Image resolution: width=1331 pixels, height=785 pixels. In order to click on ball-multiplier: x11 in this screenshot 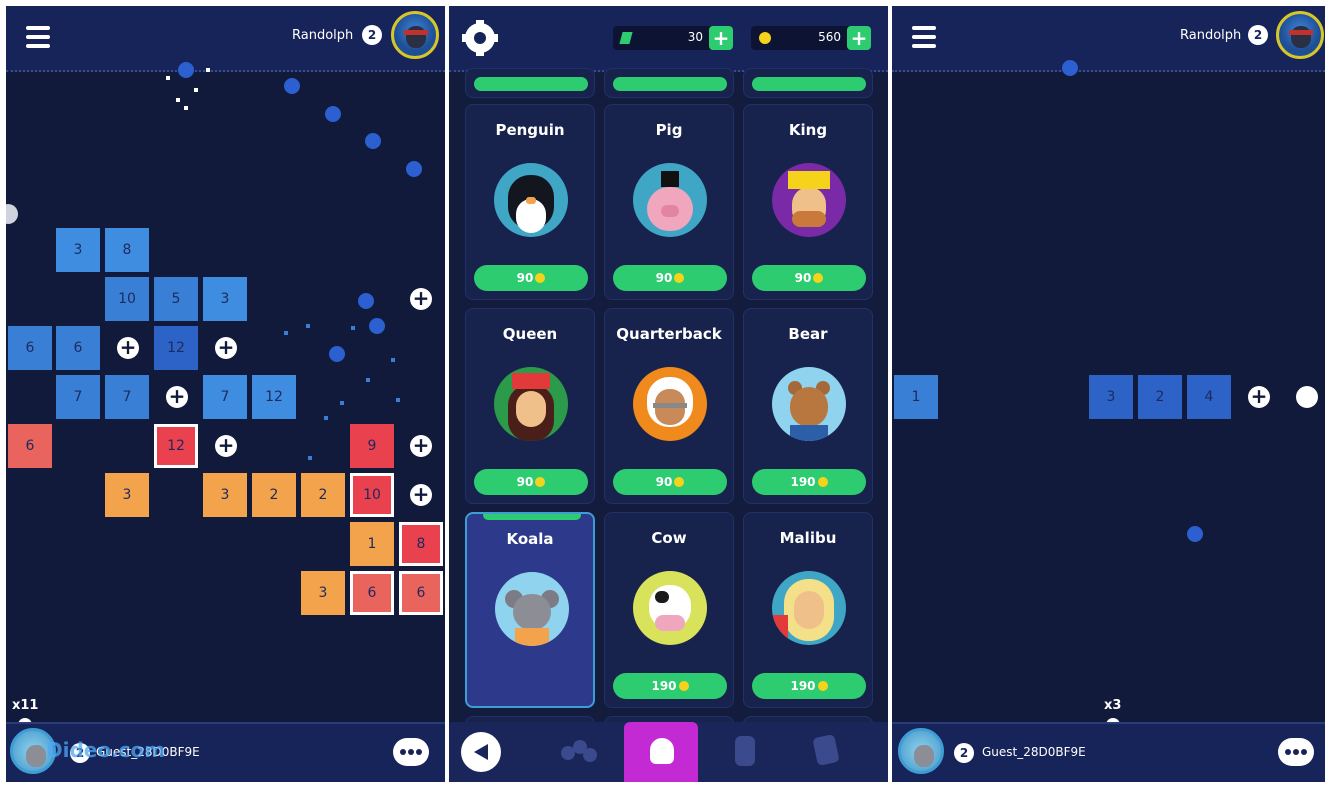, I will do `click(25, 705)`.